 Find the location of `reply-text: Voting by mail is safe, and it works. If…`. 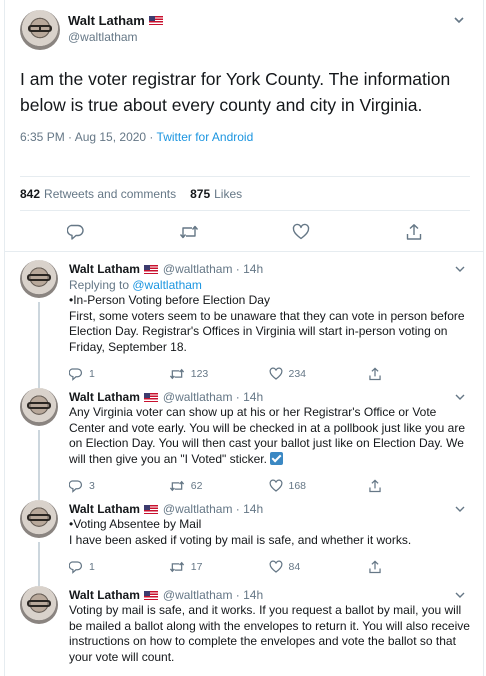

reply-text: Voting by mail is safe, and it works. If… is located at coordinates (269, 633).